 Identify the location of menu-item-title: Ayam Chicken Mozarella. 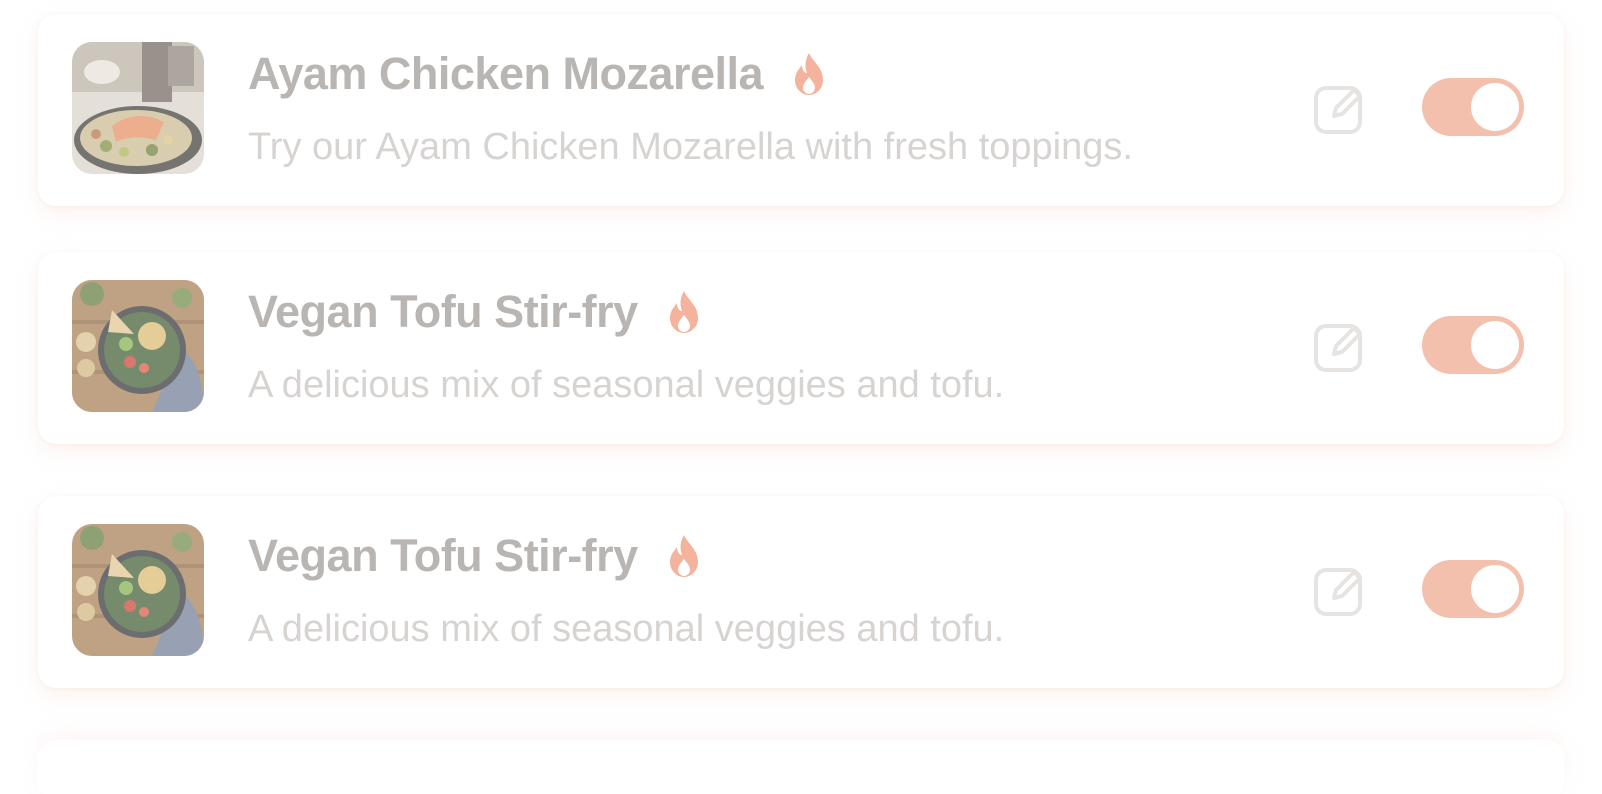
(506, 73).